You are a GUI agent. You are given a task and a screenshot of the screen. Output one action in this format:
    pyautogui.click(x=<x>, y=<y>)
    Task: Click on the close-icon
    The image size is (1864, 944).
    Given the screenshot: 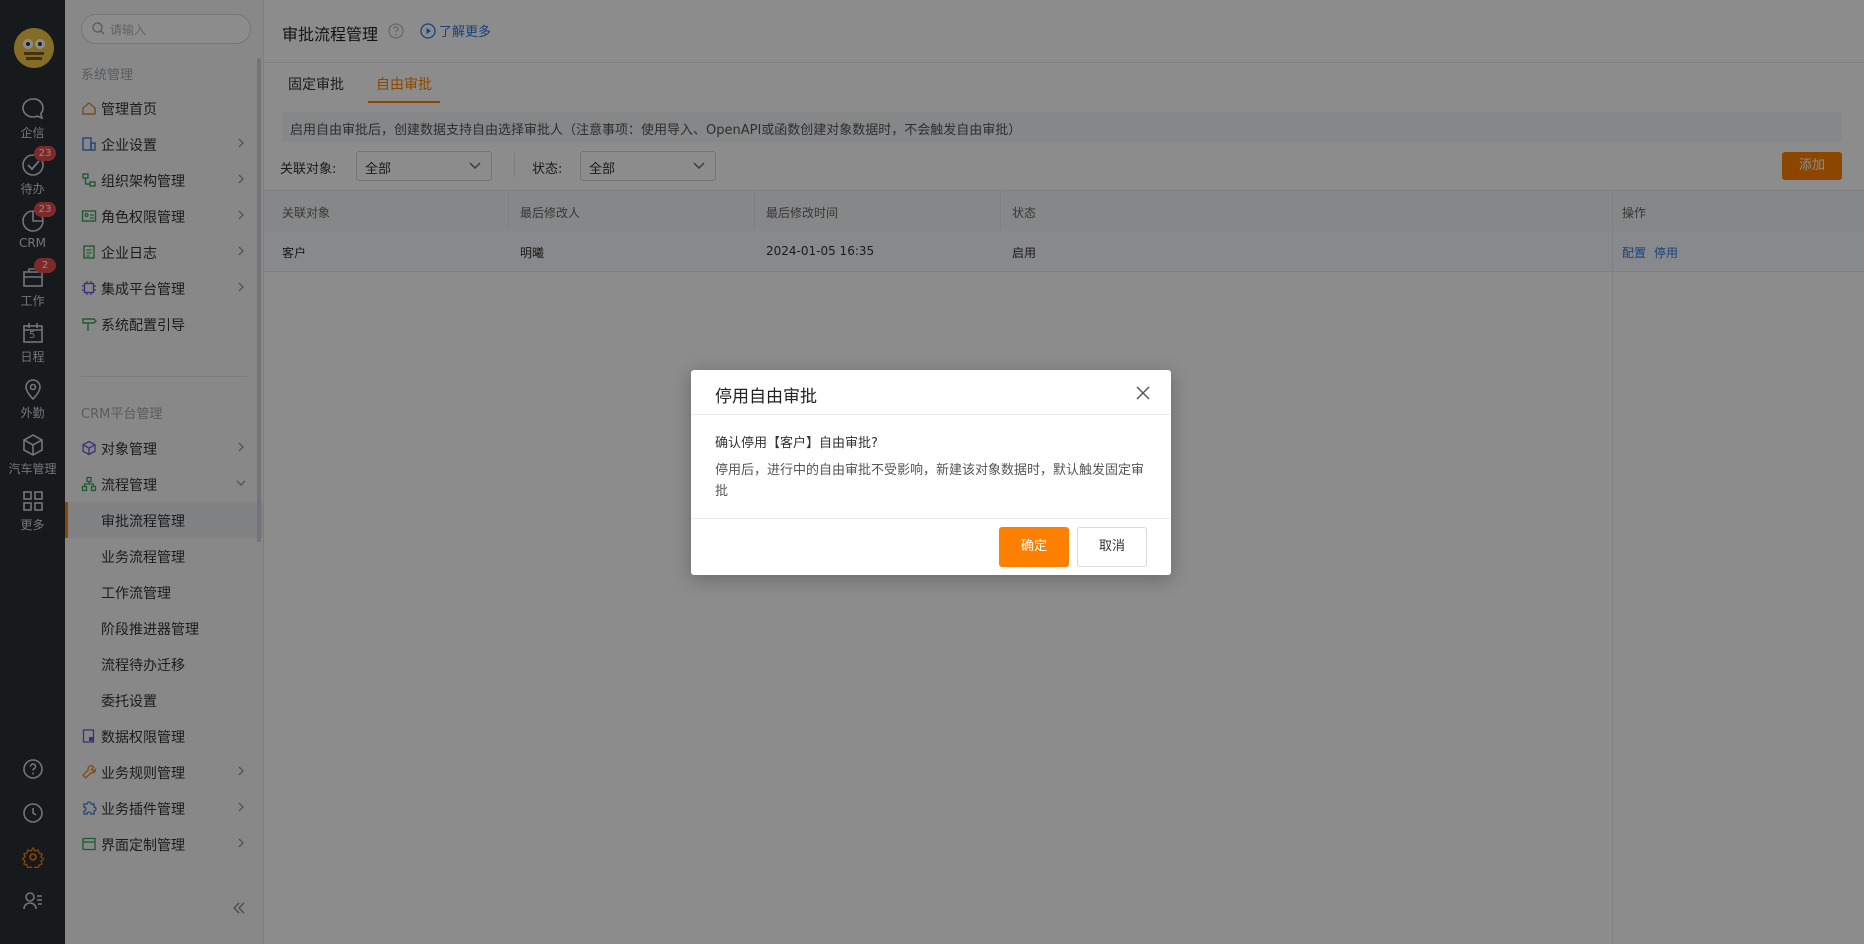 What is the action you would take?
    pyautogui.click(x=1143, y=393)
    